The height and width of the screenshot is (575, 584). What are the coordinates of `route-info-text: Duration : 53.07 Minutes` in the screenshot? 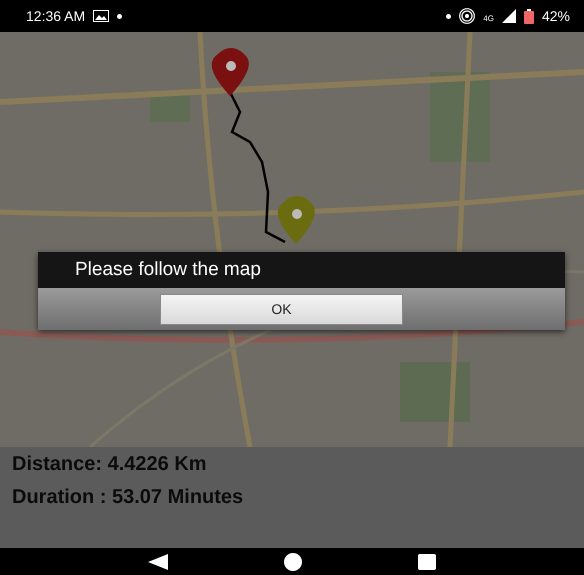 It's located at (128, 497).